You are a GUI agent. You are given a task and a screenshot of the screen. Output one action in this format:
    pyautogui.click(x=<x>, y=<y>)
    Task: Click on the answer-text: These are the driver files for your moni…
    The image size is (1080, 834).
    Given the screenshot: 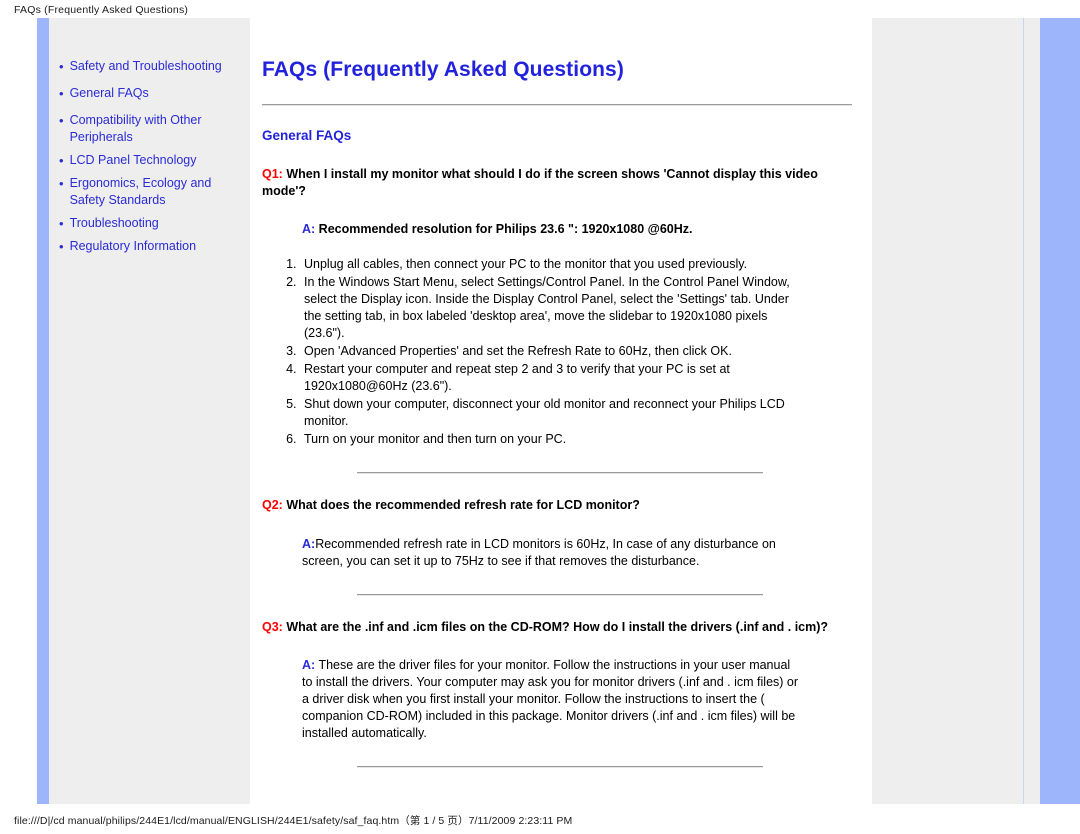 What is the action you would take?
    pyautogui.click(x=550, y=699)
    